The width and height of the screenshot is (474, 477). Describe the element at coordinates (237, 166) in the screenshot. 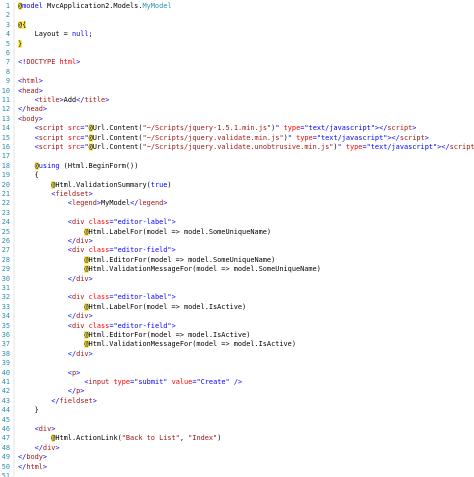

I see `code-line: 18 @using (Html.BeginForm())` at that location.